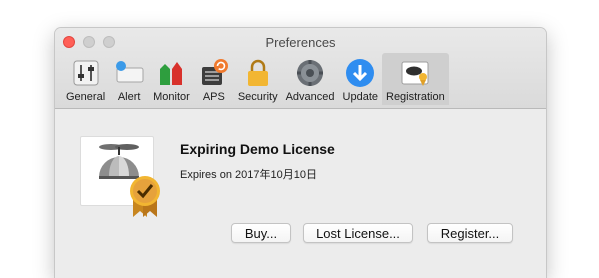  I want to click on tab-general: General, so click(85, 79).